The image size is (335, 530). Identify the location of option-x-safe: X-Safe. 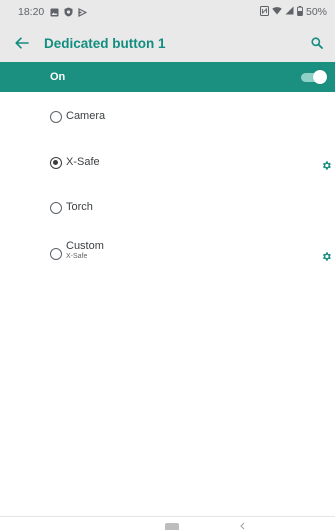
(167, 163).